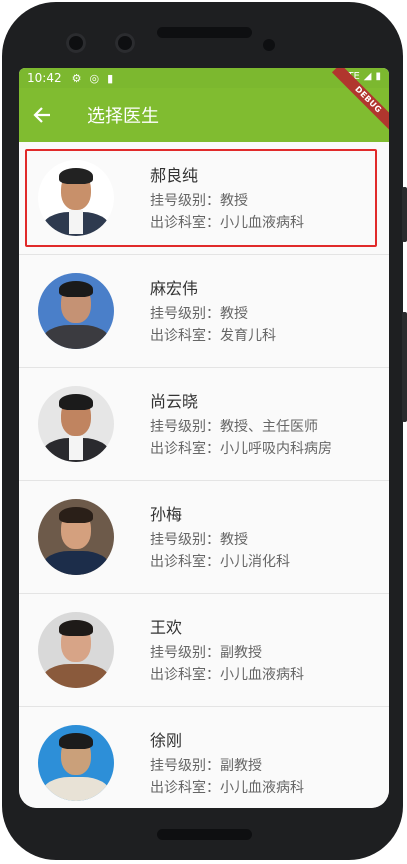 The height and width of the screenshot is (864, 407). Describe the element at coordinates (204, 32) in the screenshot. I see `earpiece-speaker` at that location.